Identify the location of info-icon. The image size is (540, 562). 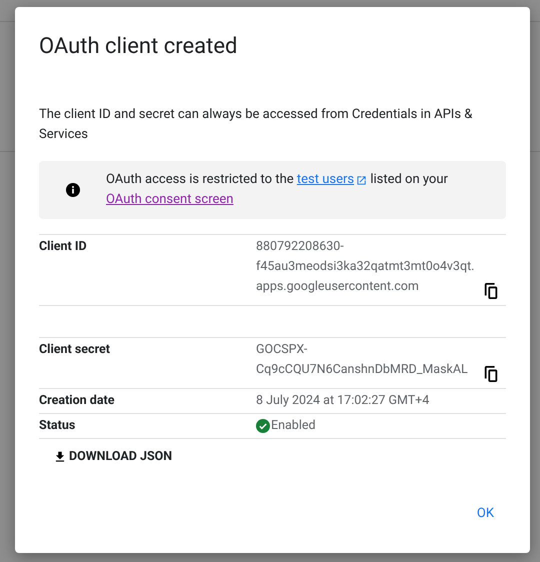
(73, 190).